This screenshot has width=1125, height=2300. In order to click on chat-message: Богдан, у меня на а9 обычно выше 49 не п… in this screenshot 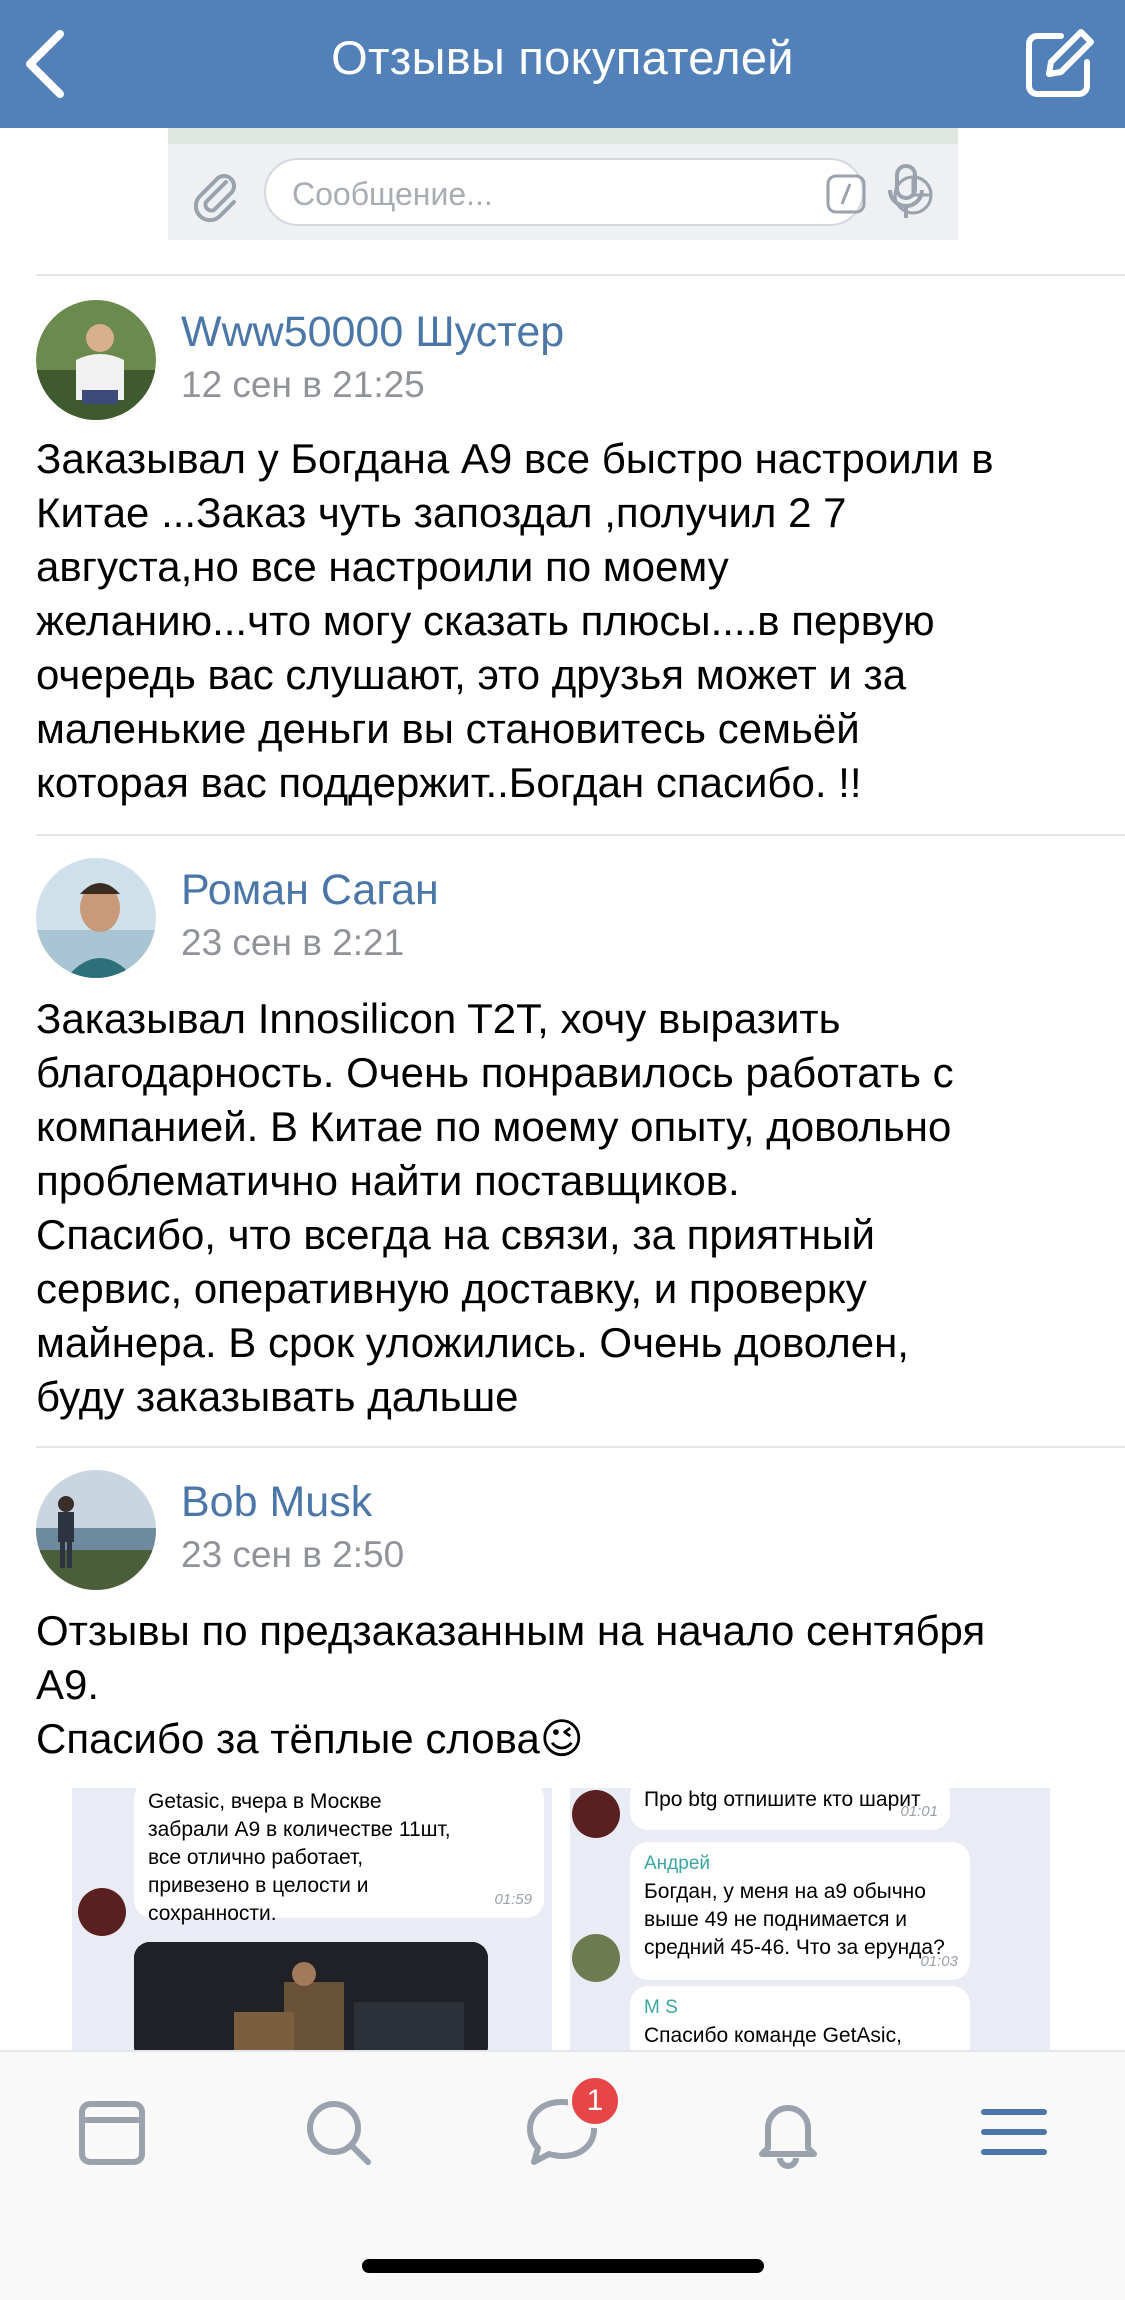, I will do `click(794, 1919)`.